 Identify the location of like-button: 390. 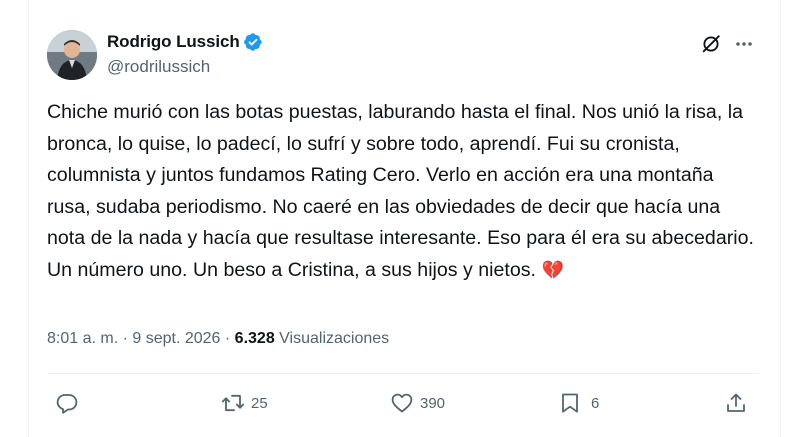
(417, 403).